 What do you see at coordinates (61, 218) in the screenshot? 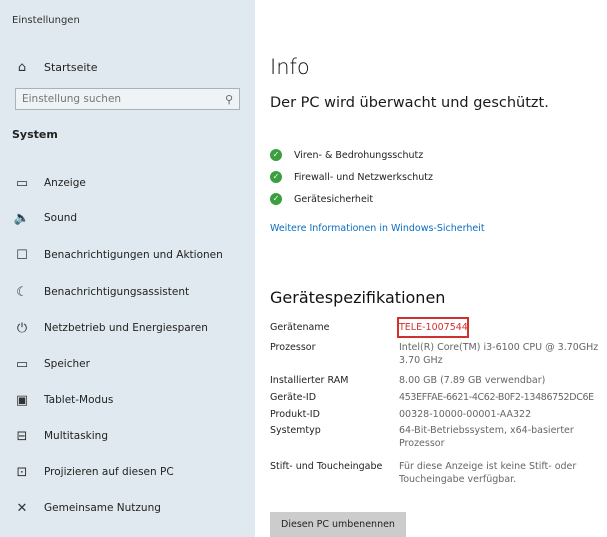
I see `sidebar-item-label: Sound` at bounding box center [61, 218].